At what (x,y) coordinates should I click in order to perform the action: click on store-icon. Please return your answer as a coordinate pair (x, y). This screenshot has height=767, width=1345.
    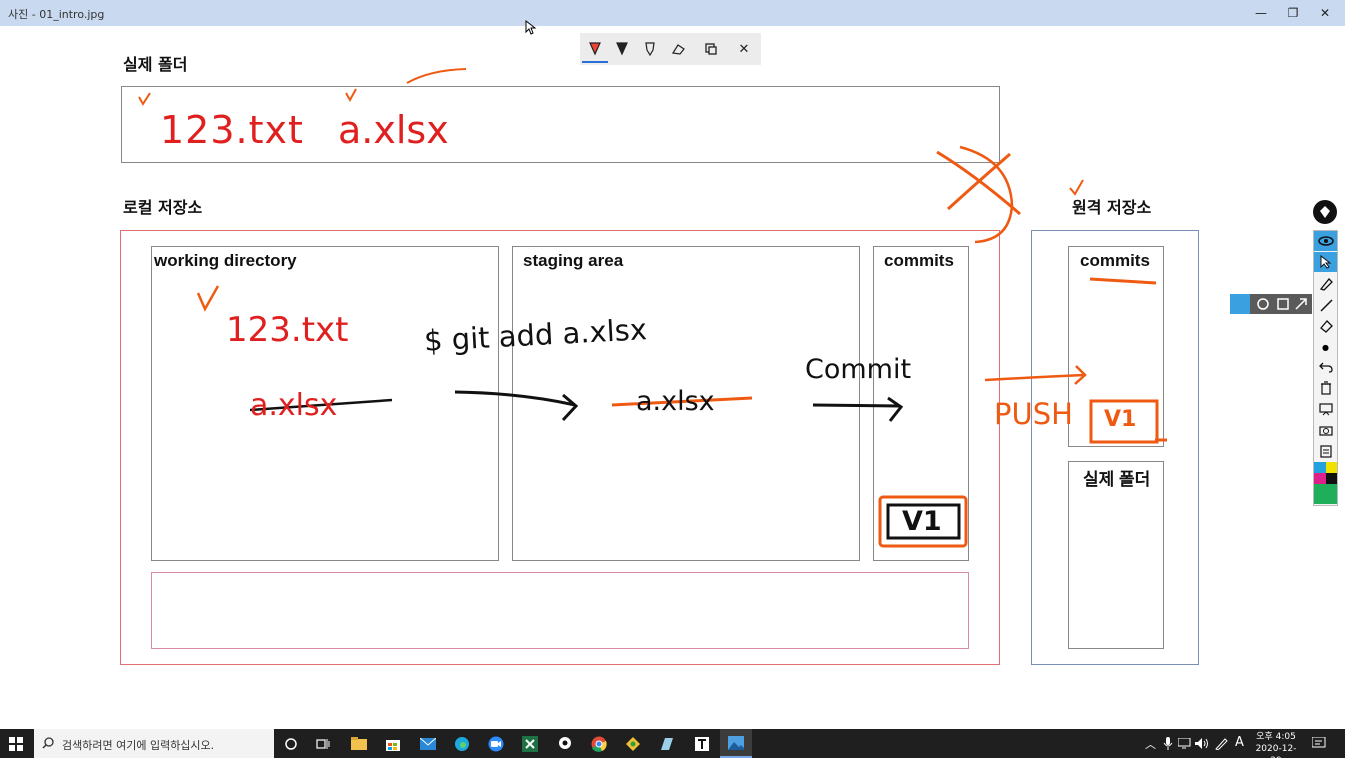
    Looking at the image, I should click on (393, 743).